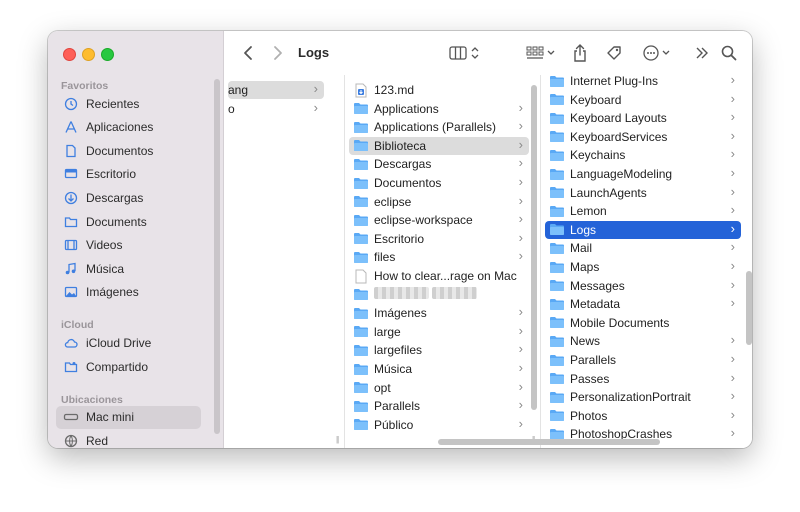  What do you see at coordinates (278, 53) in the screenshot?
I see `forward-button` at bounding box center [278, 53].